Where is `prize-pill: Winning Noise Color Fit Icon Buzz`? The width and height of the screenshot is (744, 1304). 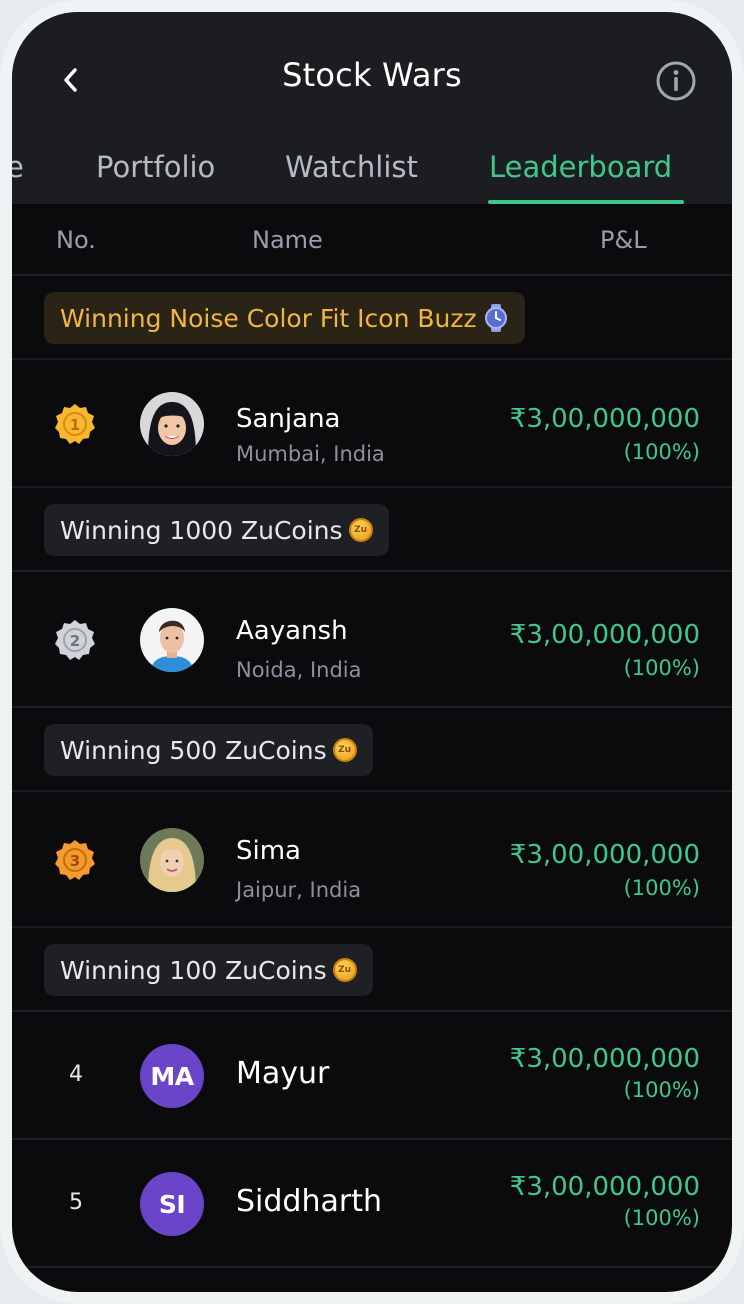 prize-pill: Winning Noise Color Fit Icon Buzz is located at coordinates (284, 318).